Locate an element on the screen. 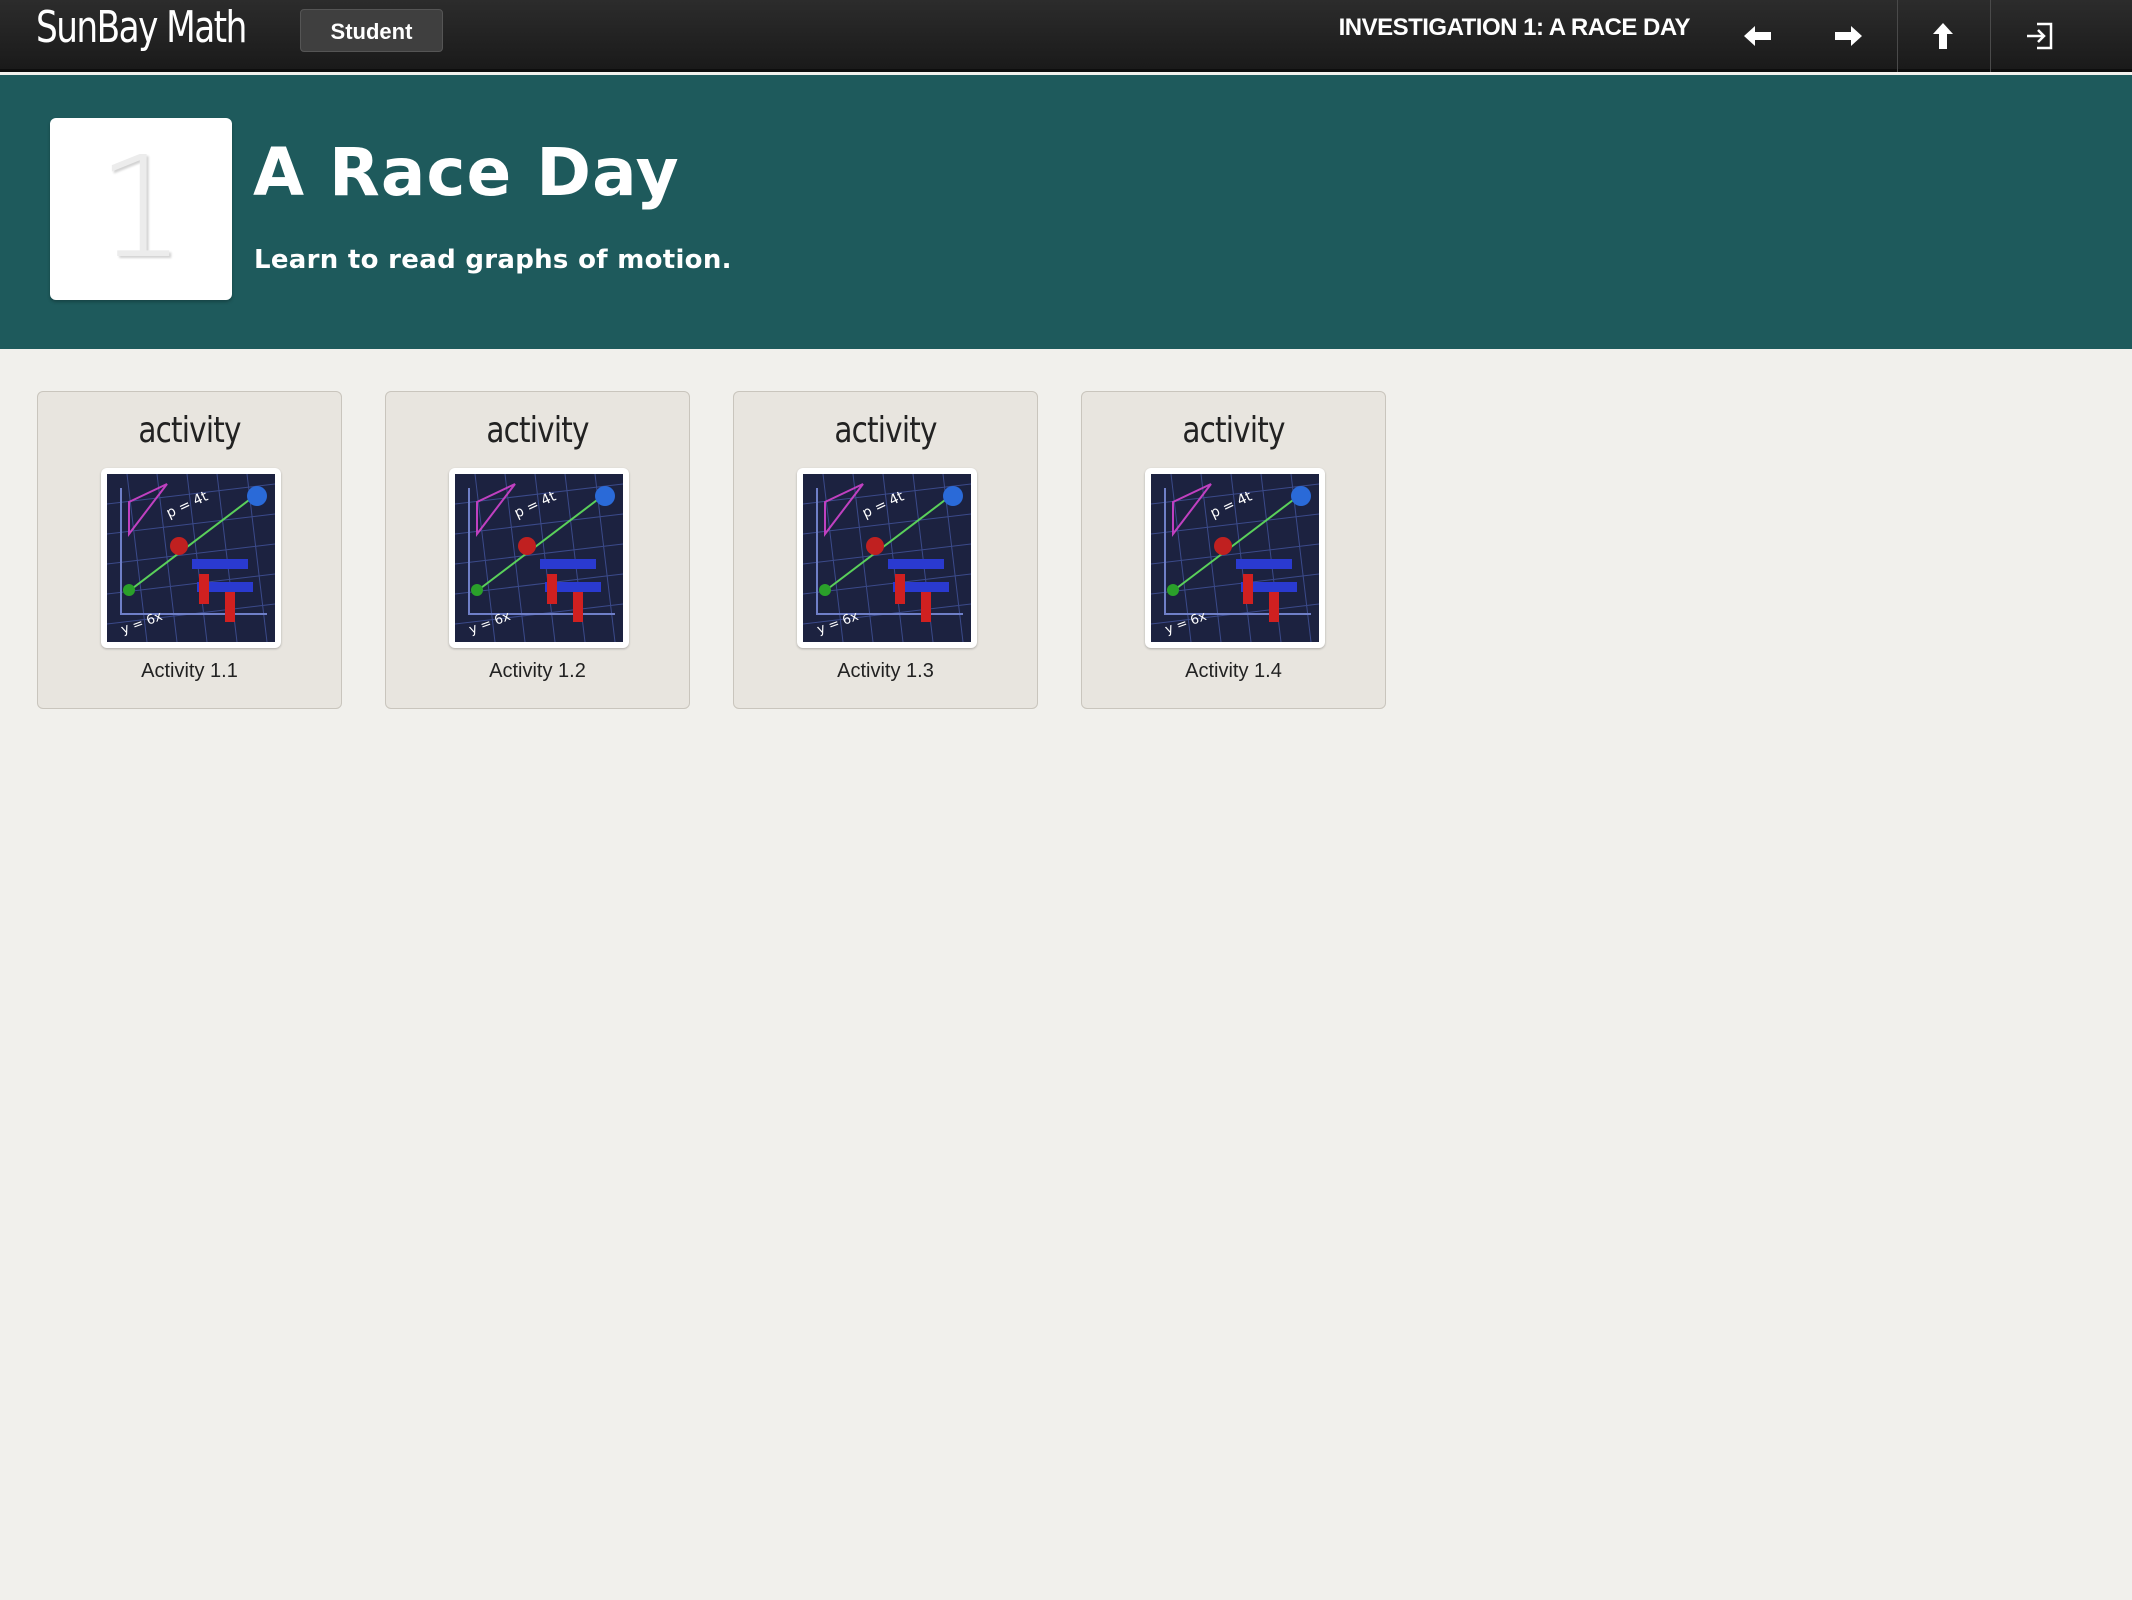 The height and width of the screenshot is (1600, 2132). activity-label: Activity 1.3 is located at coordinates (885, 671).